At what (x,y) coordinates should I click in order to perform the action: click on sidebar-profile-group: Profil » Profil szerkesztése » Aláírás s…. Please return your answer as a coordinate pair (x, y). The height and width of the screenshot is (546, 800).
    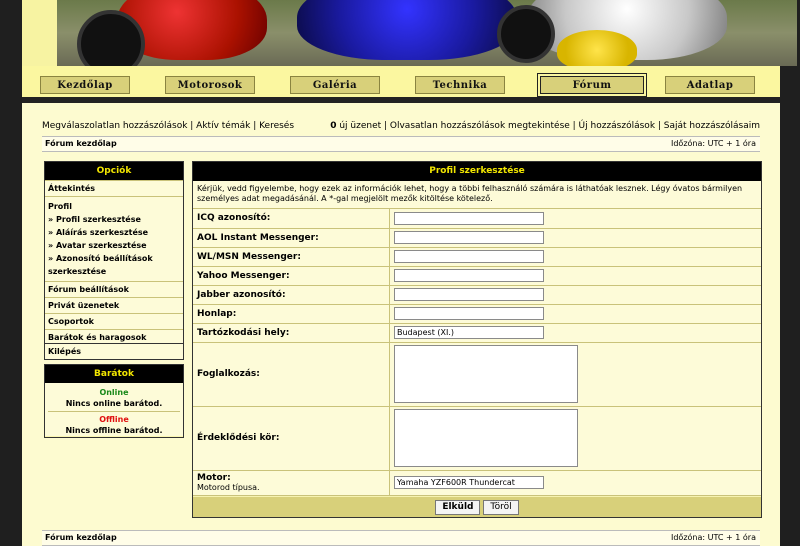
    Looking at the image, I should click on (114, 238).